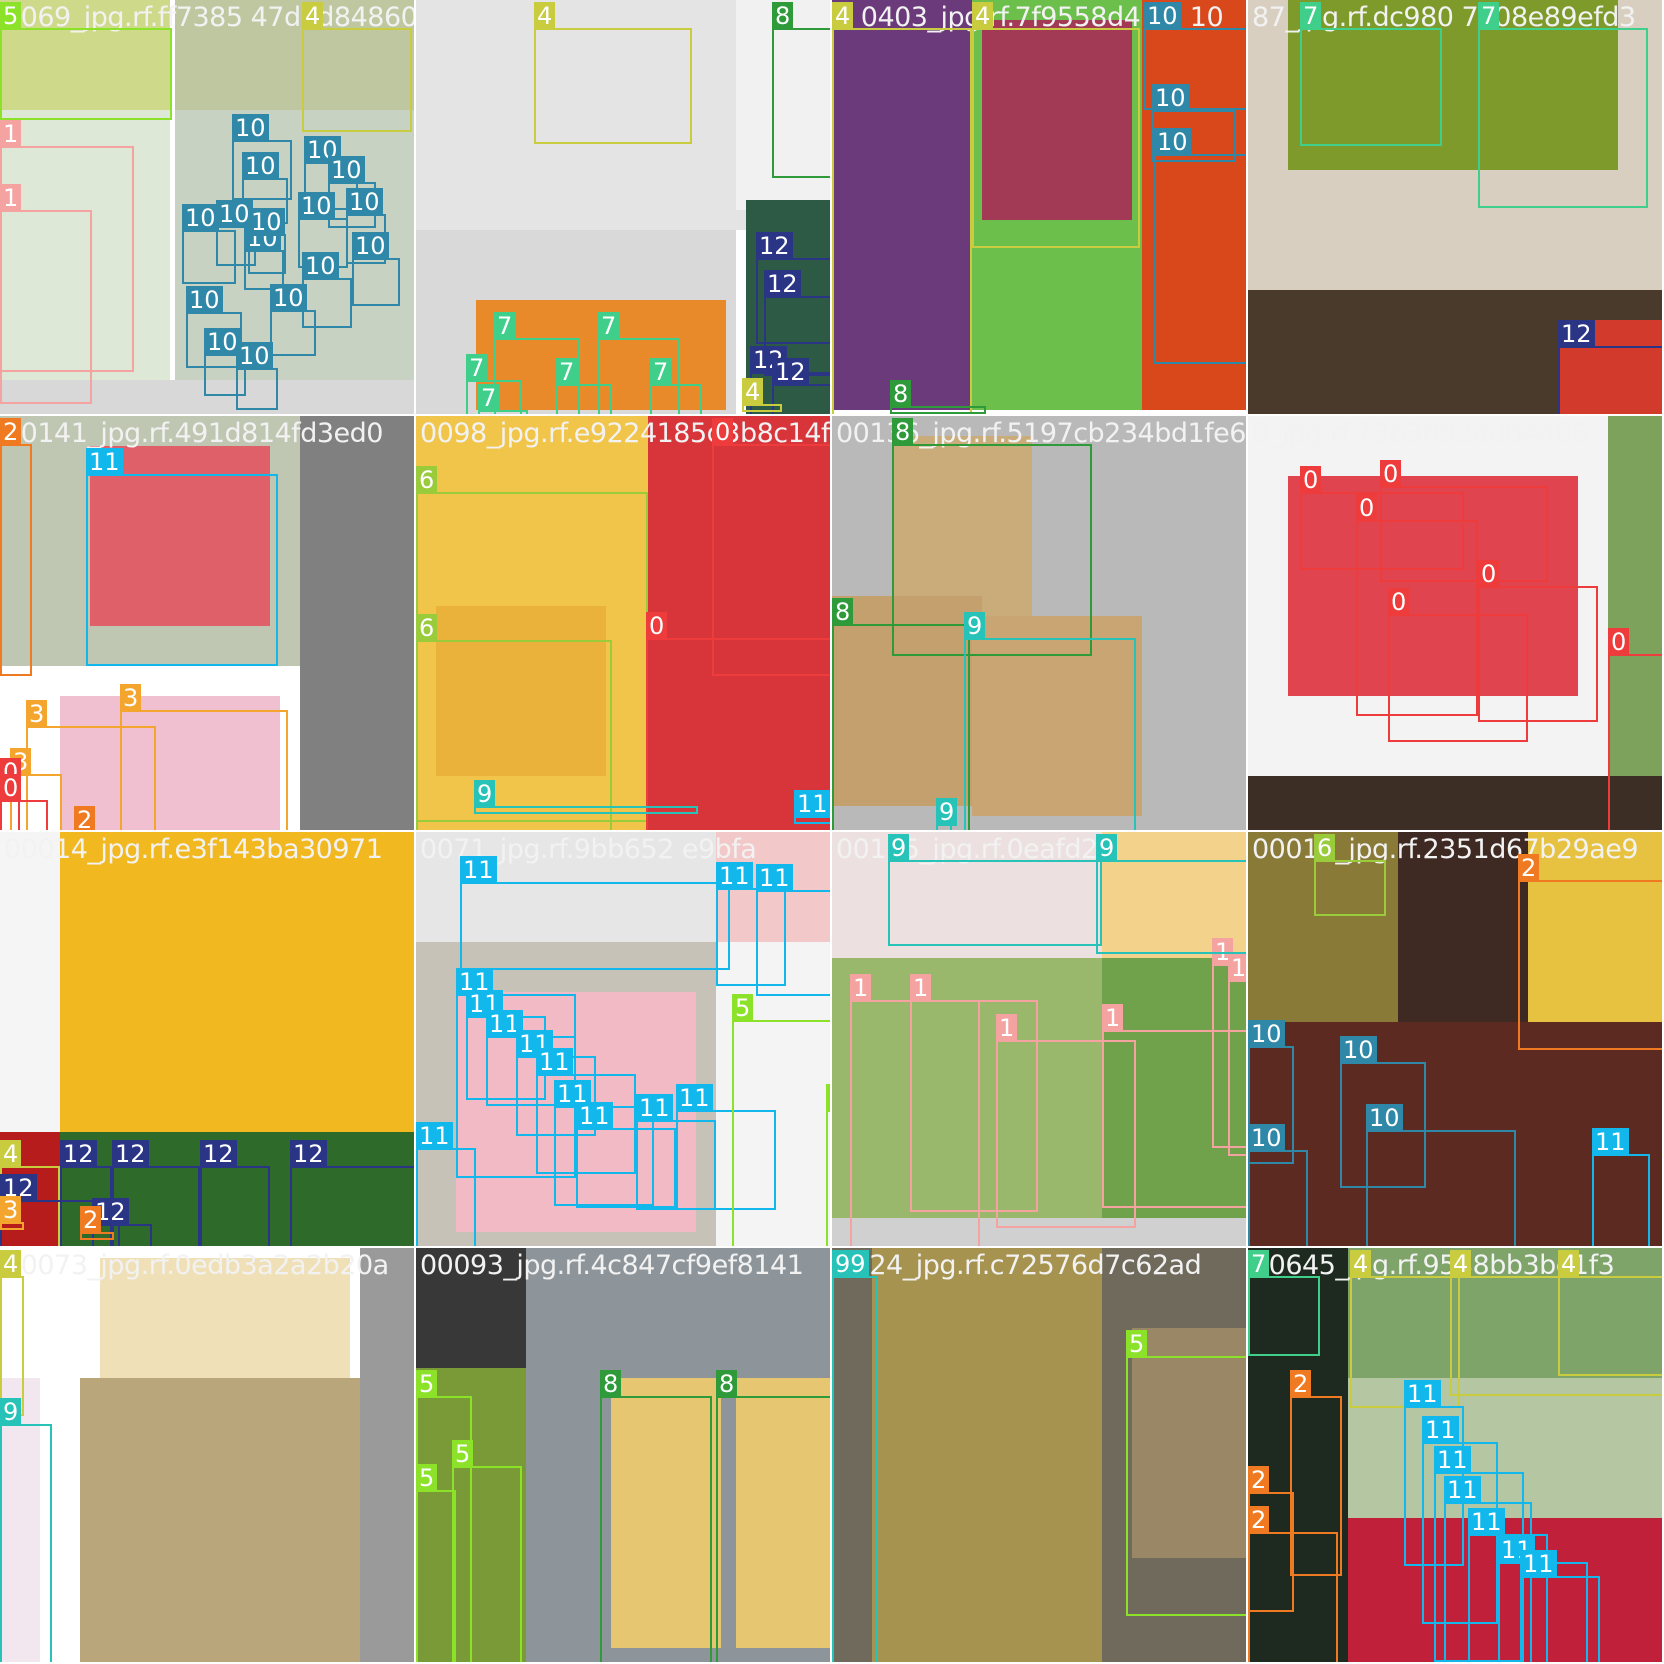 This screenshot has width=1664, height=1664. Describe the element at coordinates (624, 208) in the screenshot. I see `mosaic-tile: 4 8 7 7 7 7 7 7 12 12 12 12 4` at that location.